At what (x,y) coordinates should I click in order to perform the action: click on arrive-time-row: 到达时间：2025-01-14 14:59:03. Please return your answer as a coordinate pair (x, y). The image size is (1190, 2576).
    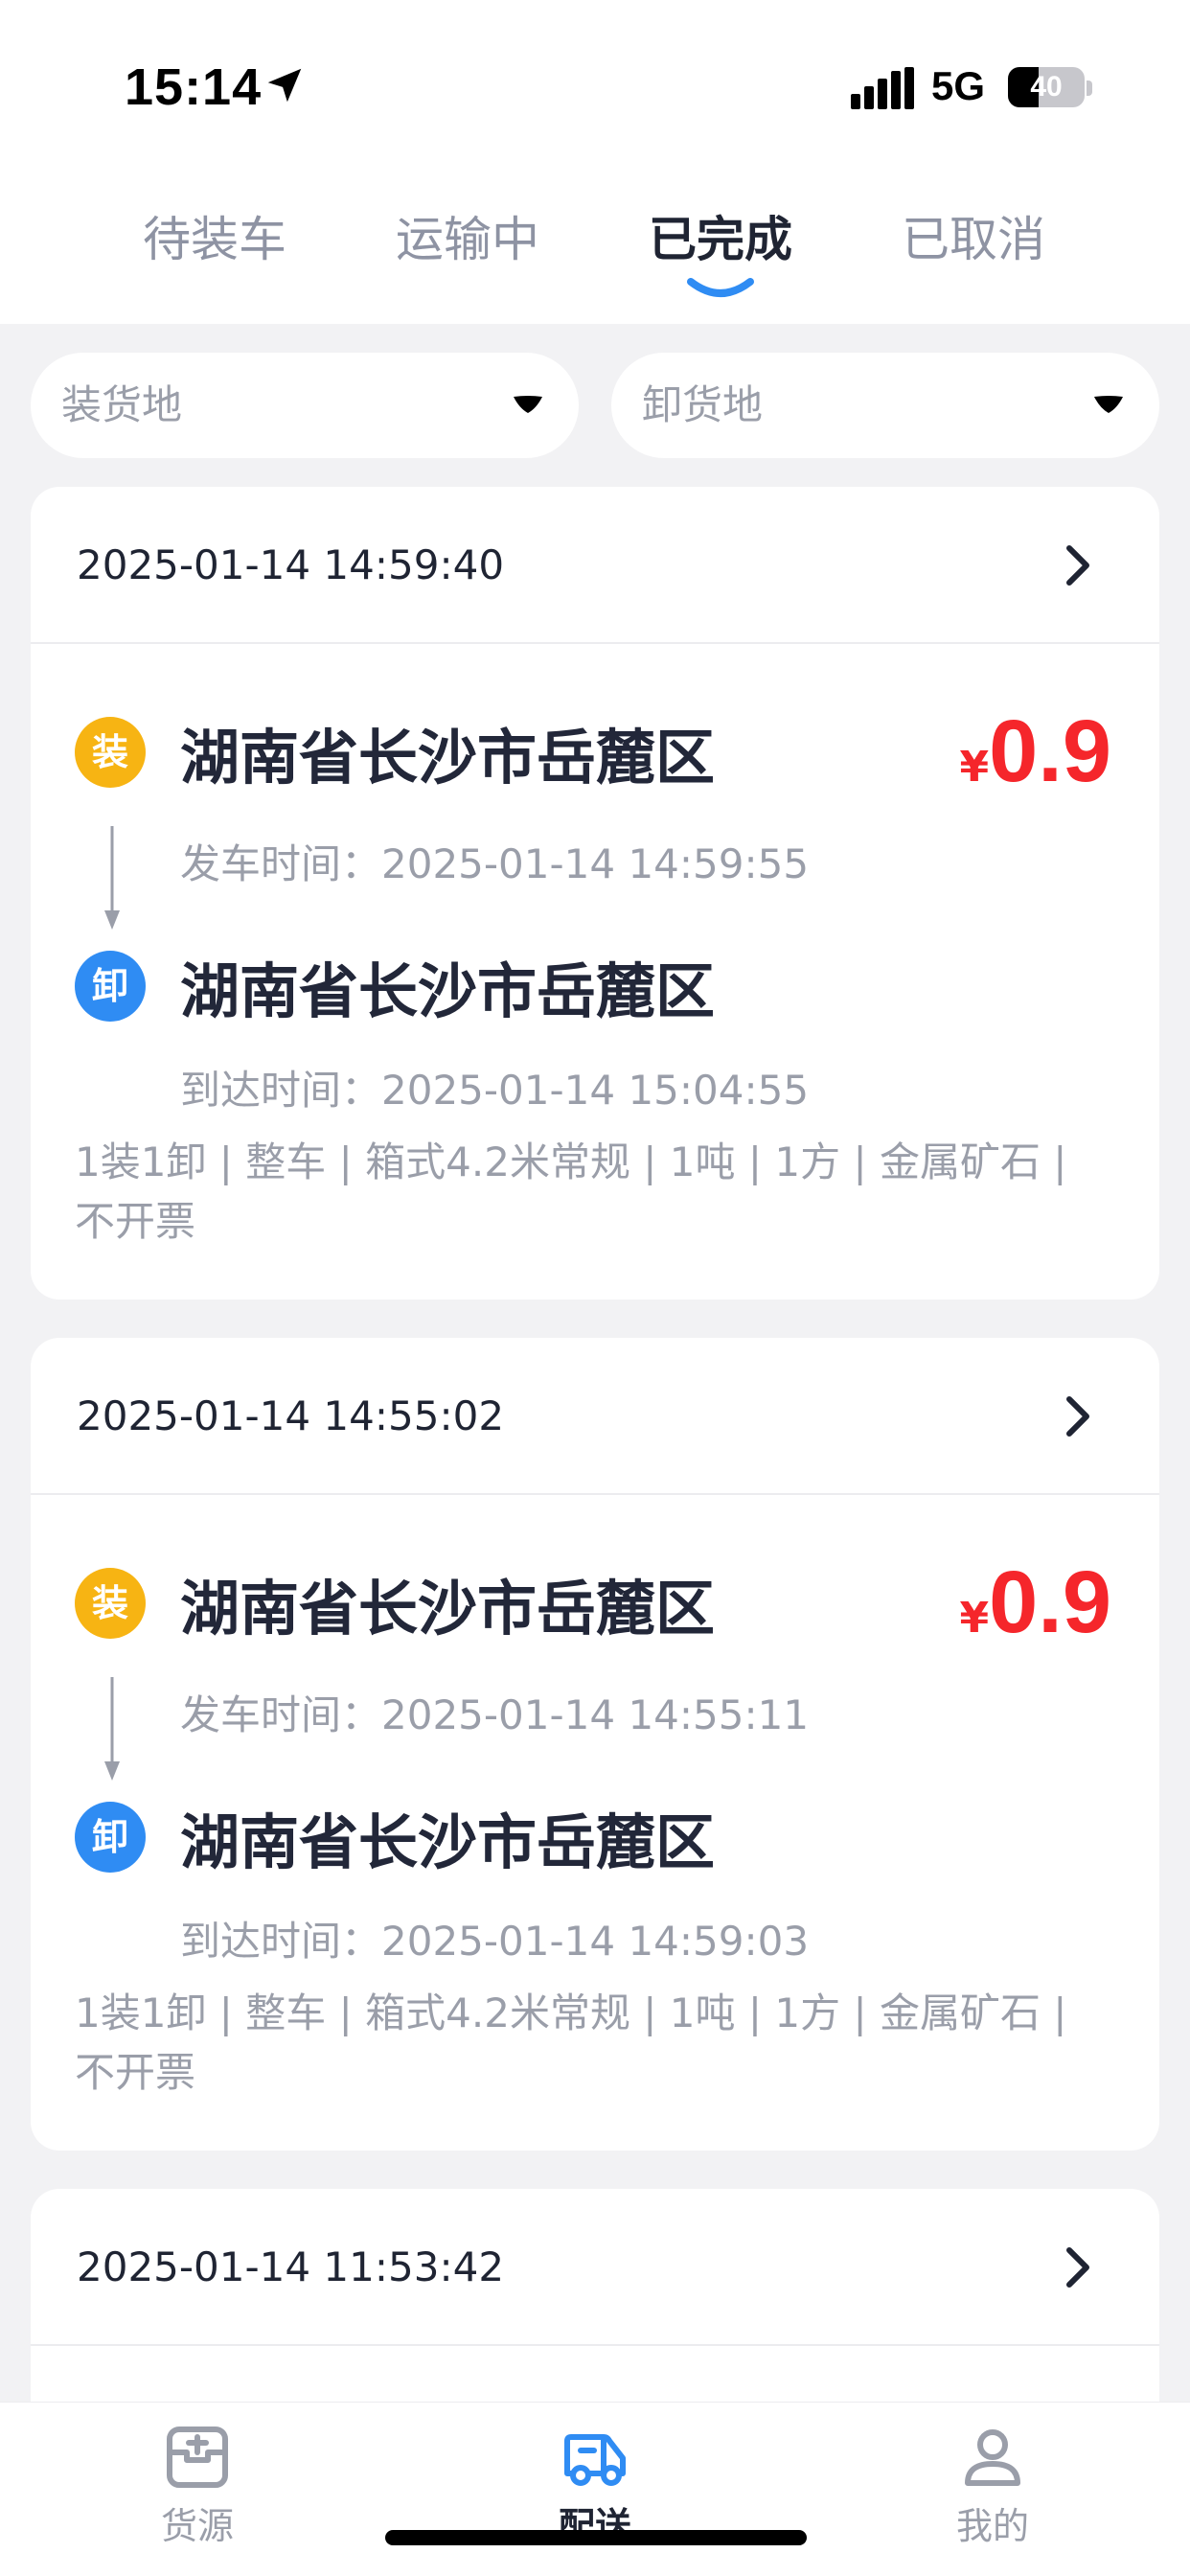
    Looking at the image, I should click on (495, 1938).